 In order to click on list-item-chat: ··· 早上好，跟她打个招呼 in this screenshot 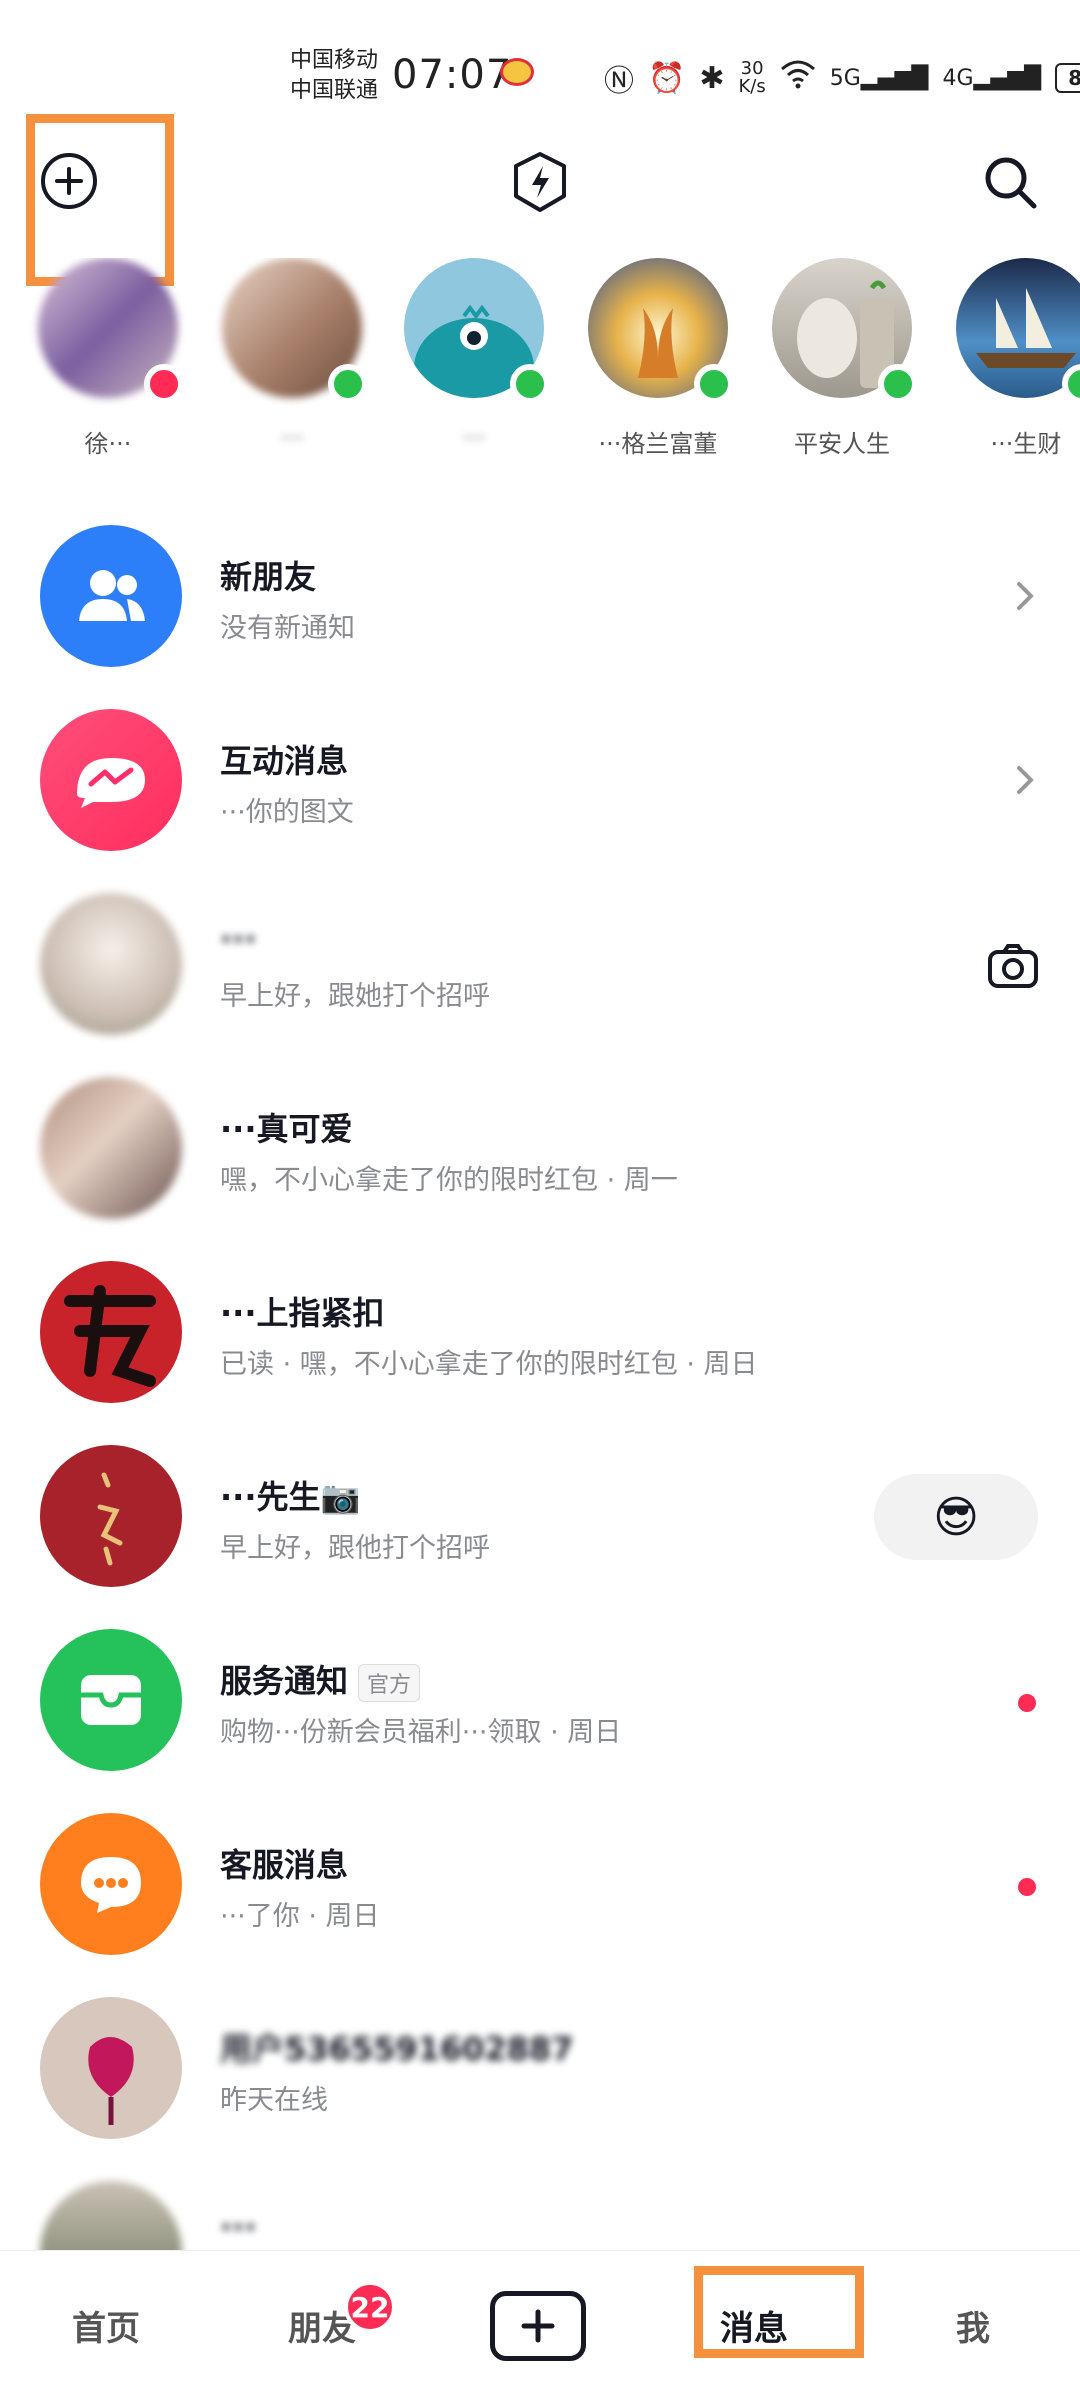, I will do `click(540, 970)`.